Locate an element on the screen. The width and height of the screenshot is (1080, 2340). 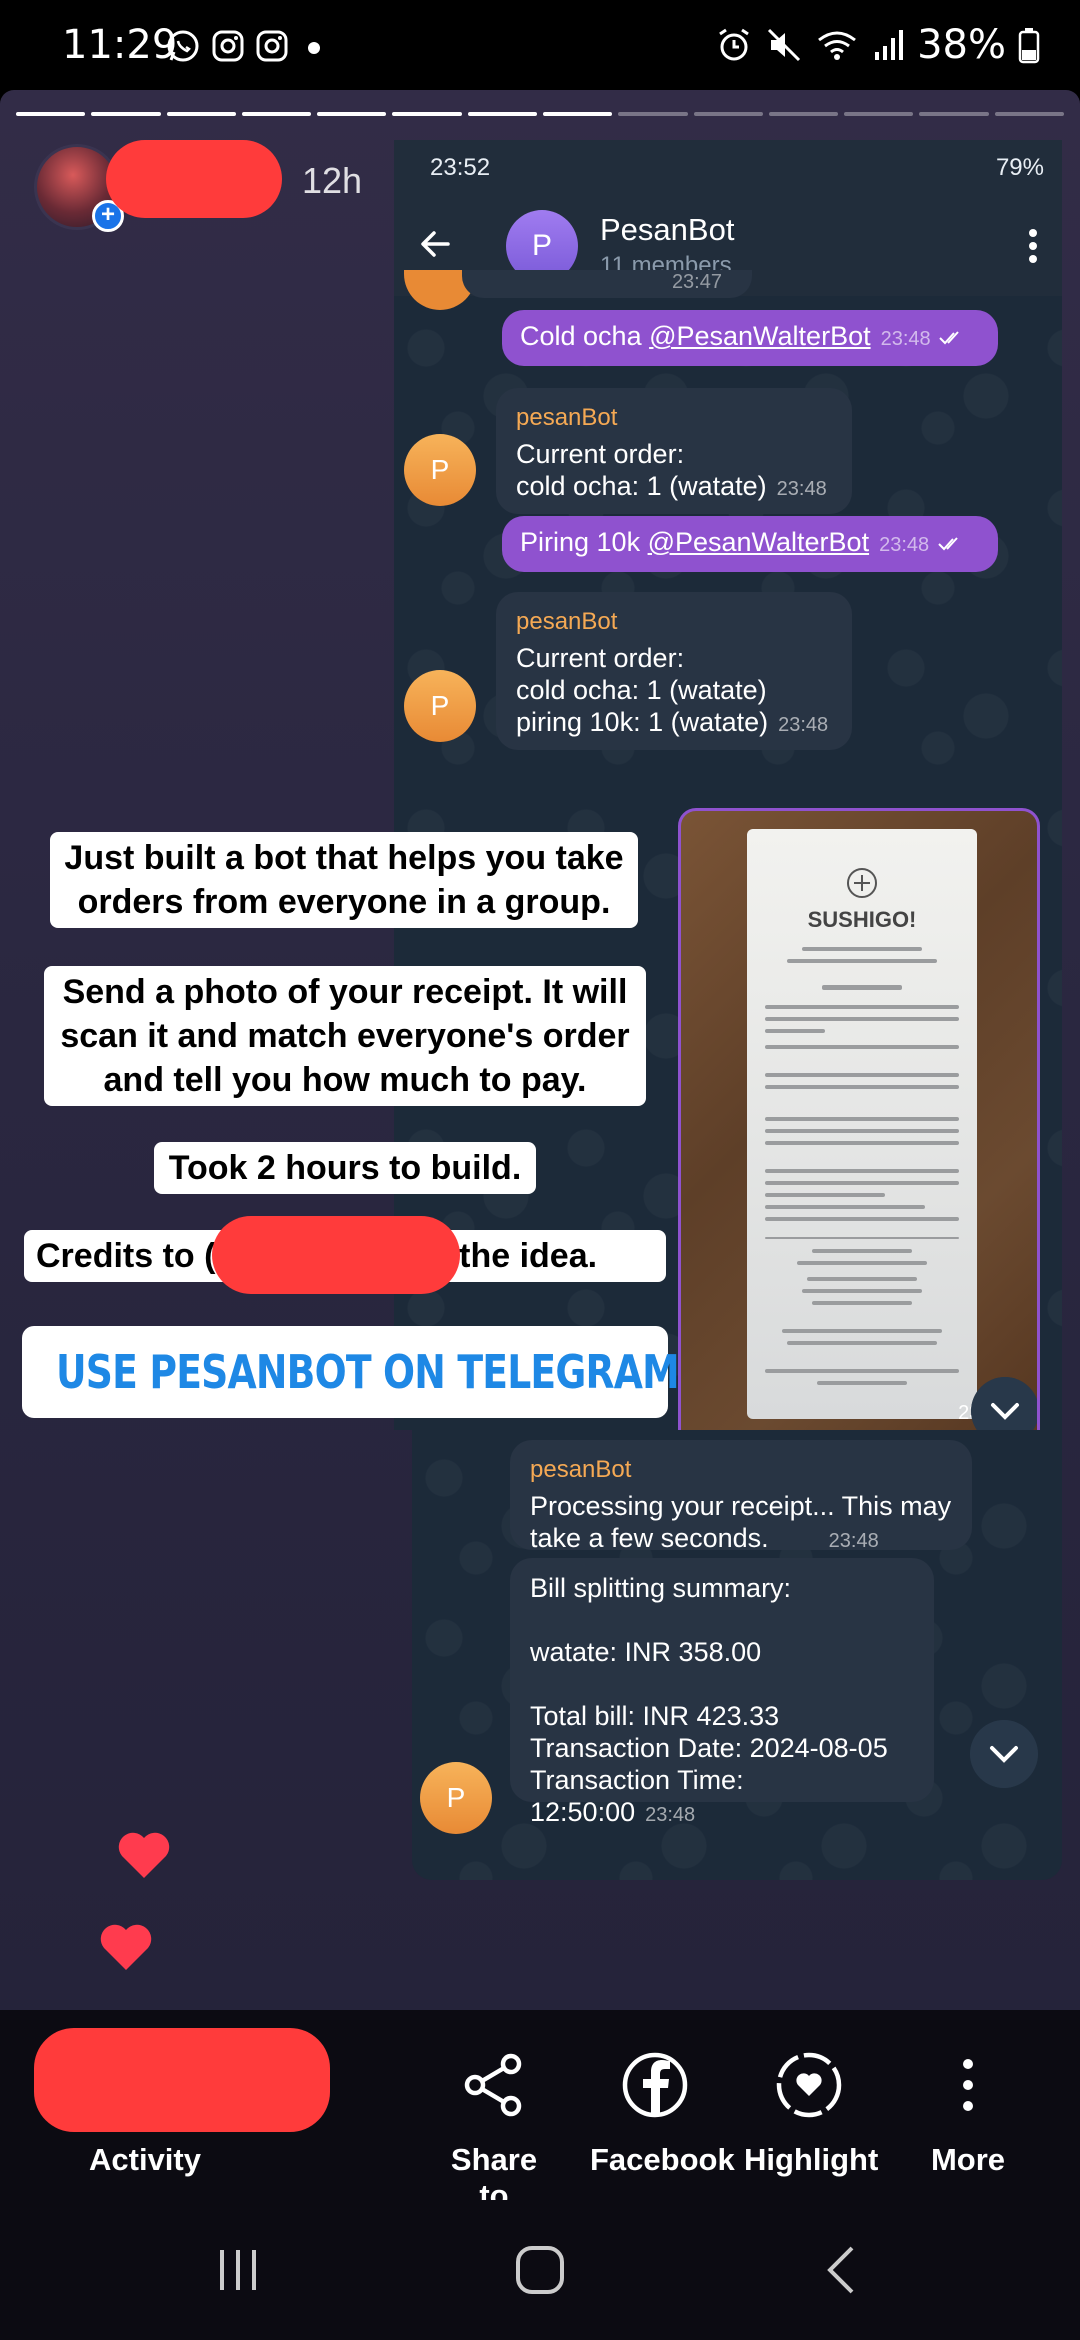
tg-status-time: 23:52 is located at coordinates (460, 167).